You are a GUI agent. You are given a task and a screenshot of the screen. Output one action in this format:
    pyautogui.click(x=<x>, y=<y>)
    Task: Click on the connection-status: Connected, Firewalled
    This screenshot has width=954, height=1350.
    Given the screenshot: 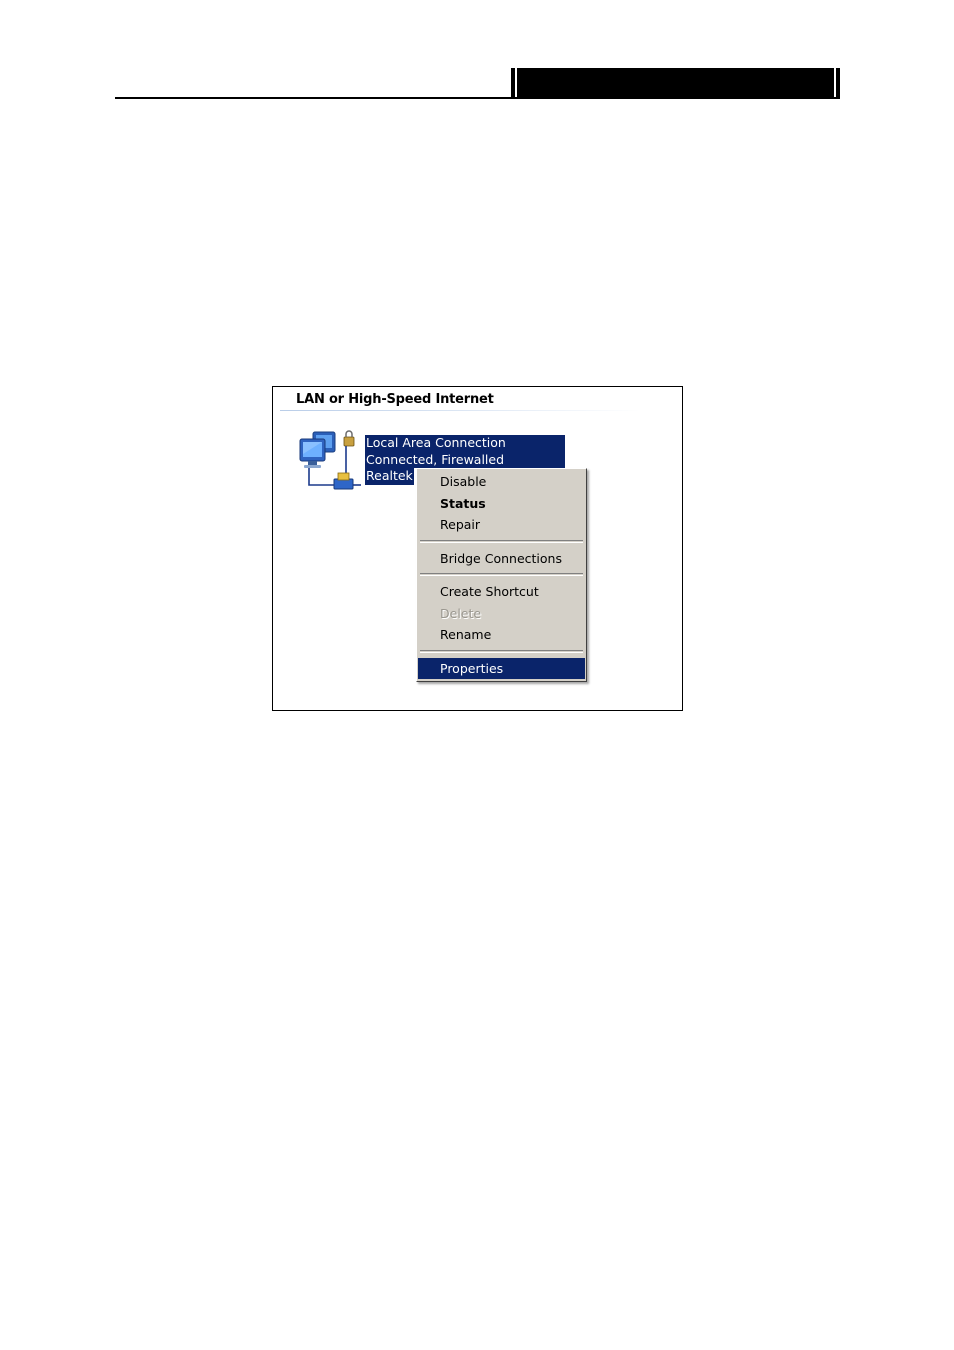 What is the action you would take?
    pyautogui.click(x=465, y=459)
    